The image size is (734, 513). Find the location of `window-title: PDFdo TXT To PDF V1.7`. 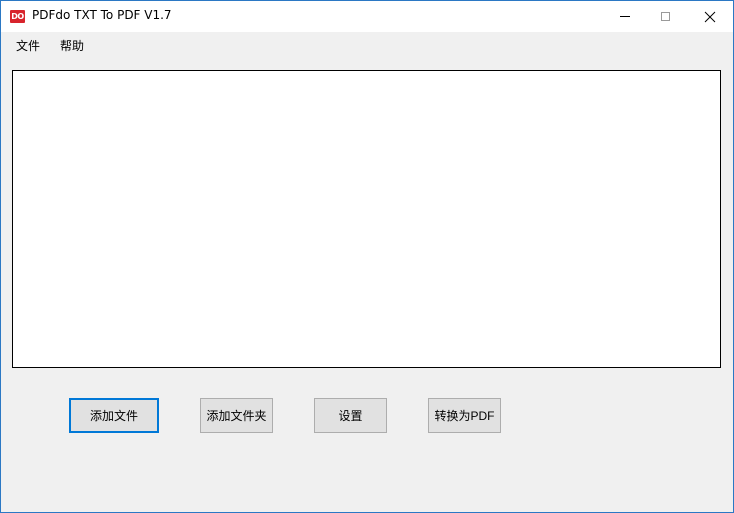

window-title: PDFdo TXT To PDF V1.7 is located at coordinates (102, 15).